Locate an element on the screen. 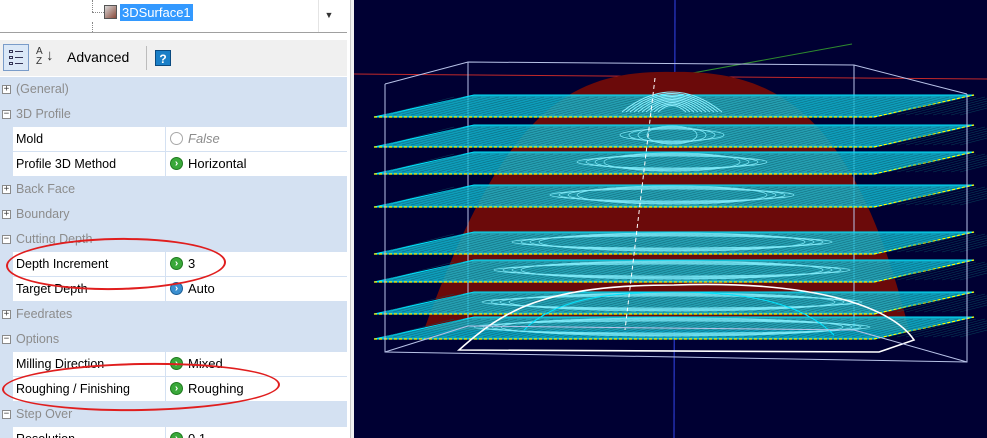  property-target-depth: Target Depth › Auto is located at coordinates (173, 289).